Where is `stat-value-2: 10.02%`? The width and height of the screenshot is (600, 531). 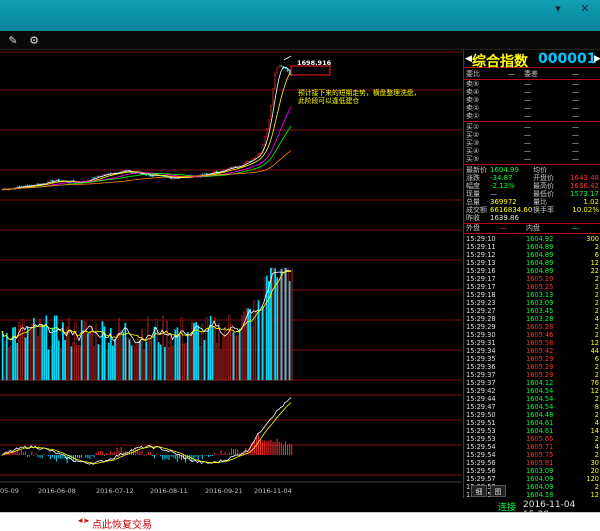
stat-value-2: 10.02% is located at coordinates (585, 210).